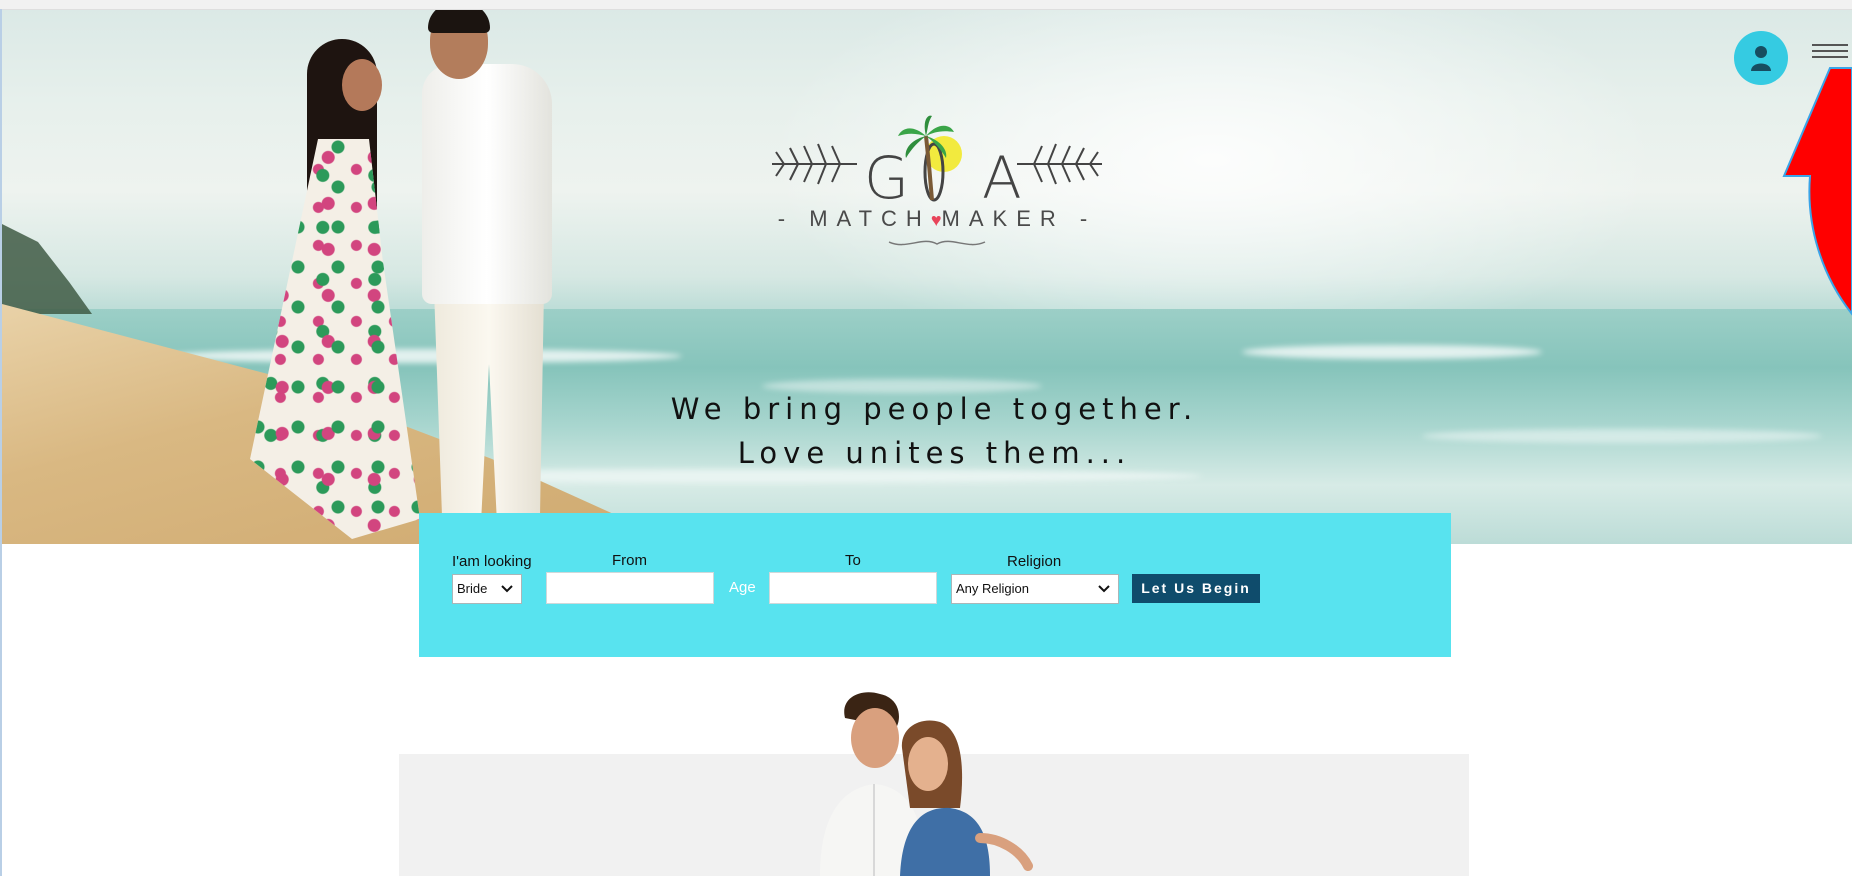  Describe the element at coordinates (854, 218) in the screenshot. I see `logo-wordmark-left: - MATCH` at that location.